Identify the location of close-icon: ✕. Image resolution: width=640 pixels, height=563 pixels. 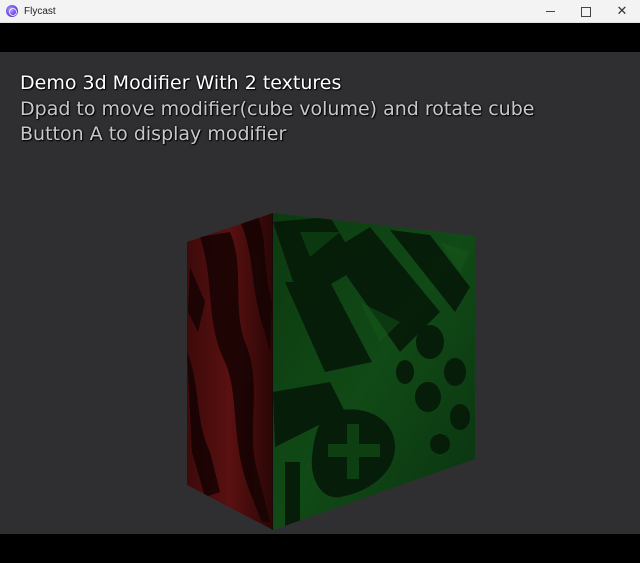
(622, 11).